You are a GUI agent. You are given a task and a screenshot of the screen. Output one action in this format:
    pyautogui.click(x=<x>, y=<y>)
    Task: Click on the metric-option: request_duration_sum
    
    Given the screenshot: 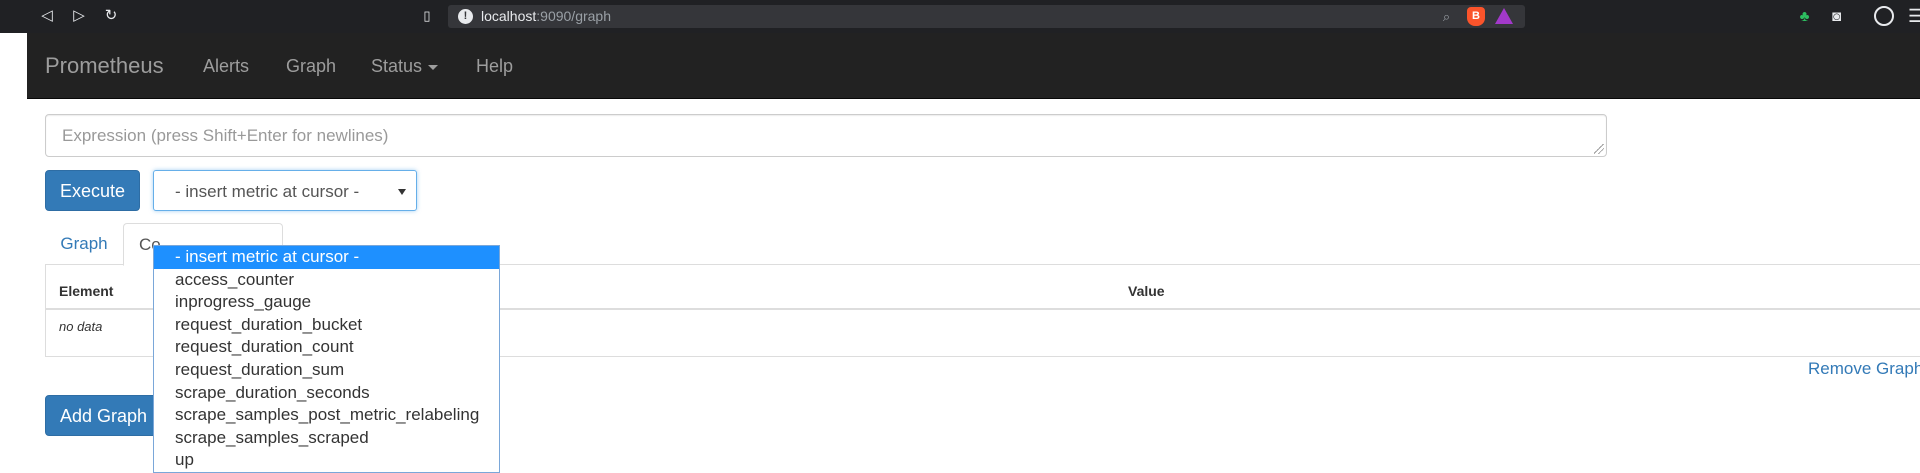 What is the action you would take?
    pyautogui.click(x=326, y=370)
    